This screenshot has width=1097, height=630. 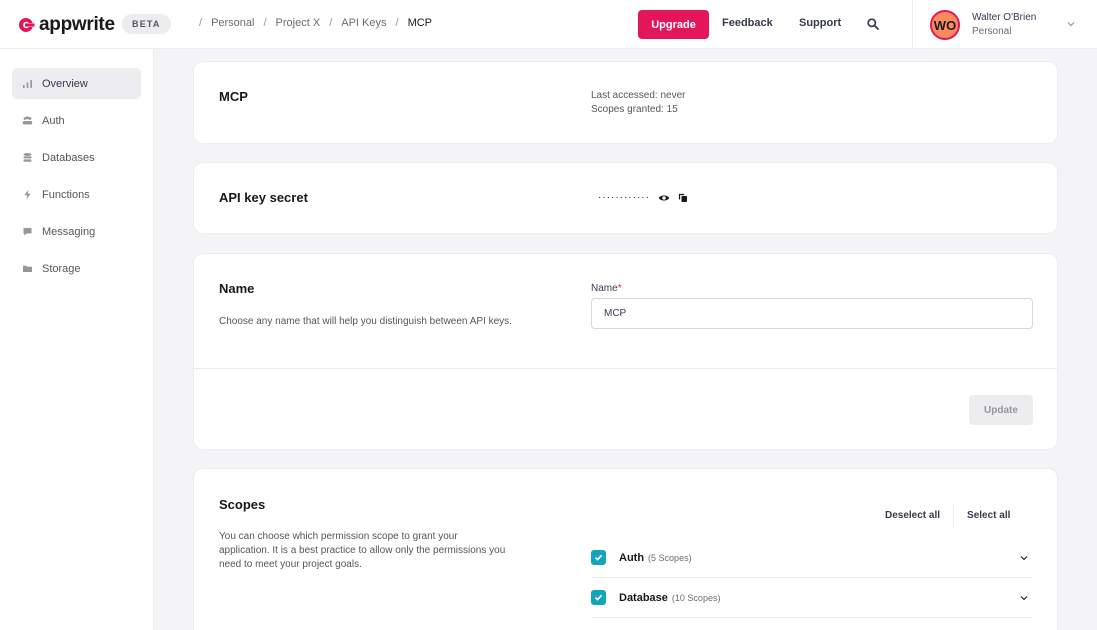 What do you see at coordinates (27, 268) in the screenshot?
I see `folder-icon` at bounding box center [27, 268].